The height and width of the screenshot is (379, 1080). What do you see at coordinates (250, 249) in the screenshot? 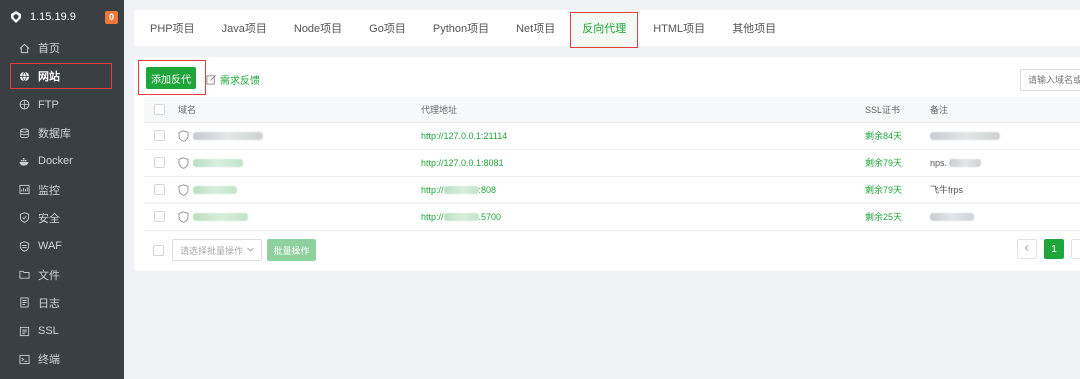
I see `chevron-down-icon` at bounding box center [250, 249].